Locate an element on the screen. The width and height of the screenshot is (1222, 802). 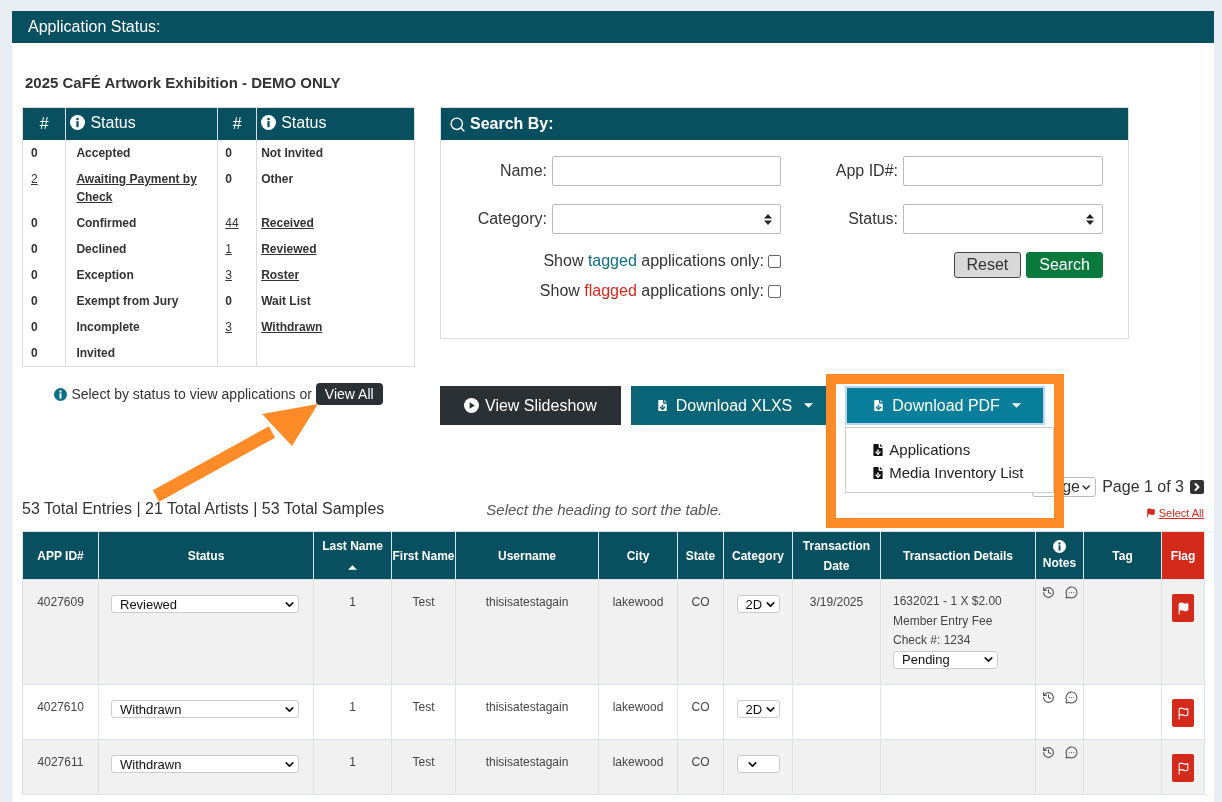
sort-hint: Select the heading to sort the table. is located at coordinates (604, 509).